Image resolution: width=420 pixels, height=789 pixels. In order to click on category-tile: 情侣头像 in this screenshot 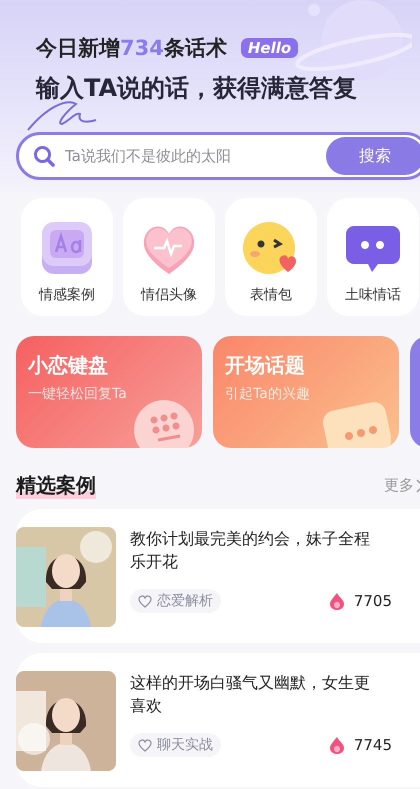, I will do `click(169, 257)`.